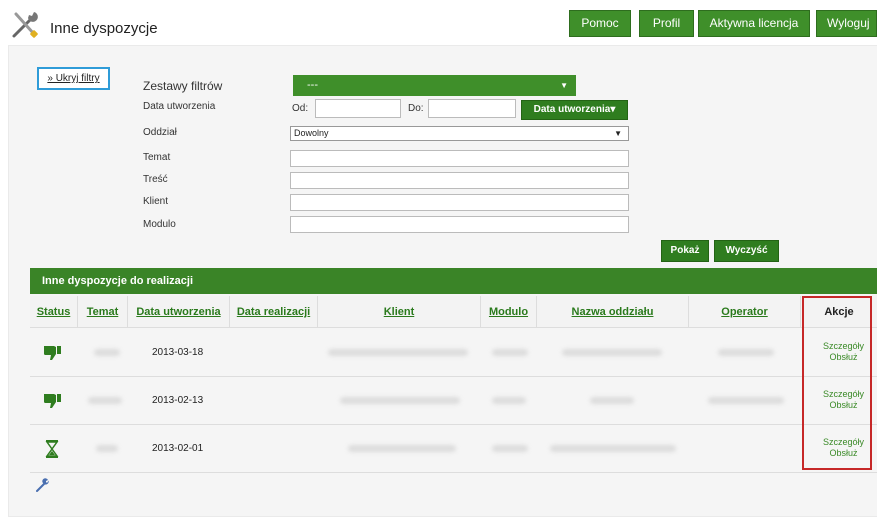 This screenshot has height=517, width=877. Describe the element at coordinates (300, 108) in the screenshot. I see `from-label: Od:` at that location.